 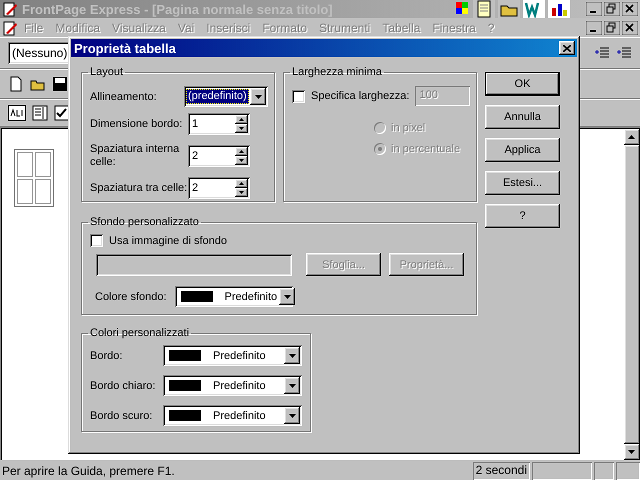 What do you see at coordinates (408, 128) in the screenshot?
I see `radio-label: in pixel` at bounding box center [408, 128].